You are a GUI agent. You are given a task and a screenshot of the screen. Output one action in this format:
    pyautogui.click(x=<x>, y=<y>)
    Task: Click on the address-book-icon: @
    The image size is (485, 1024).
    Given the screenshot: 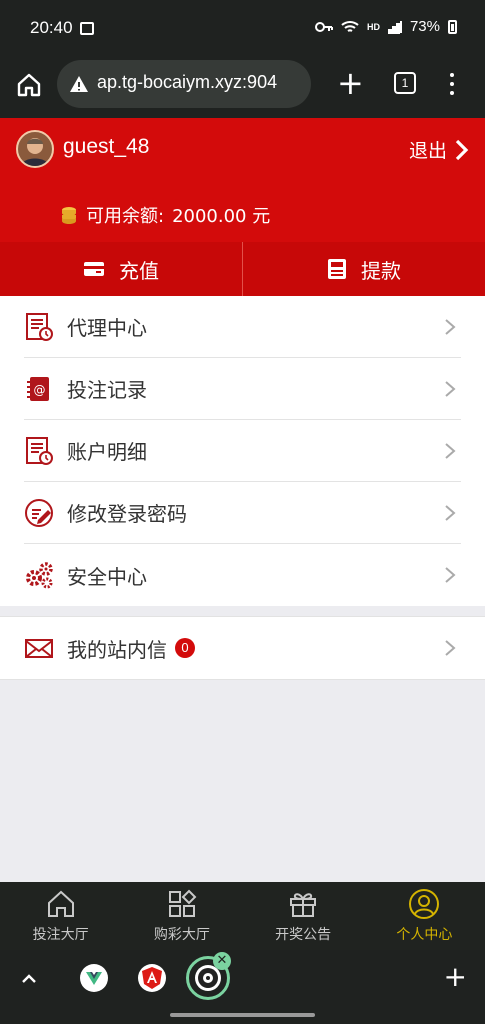 What is the action you would take?
    pyautogui.click(x=39, y=389)
    